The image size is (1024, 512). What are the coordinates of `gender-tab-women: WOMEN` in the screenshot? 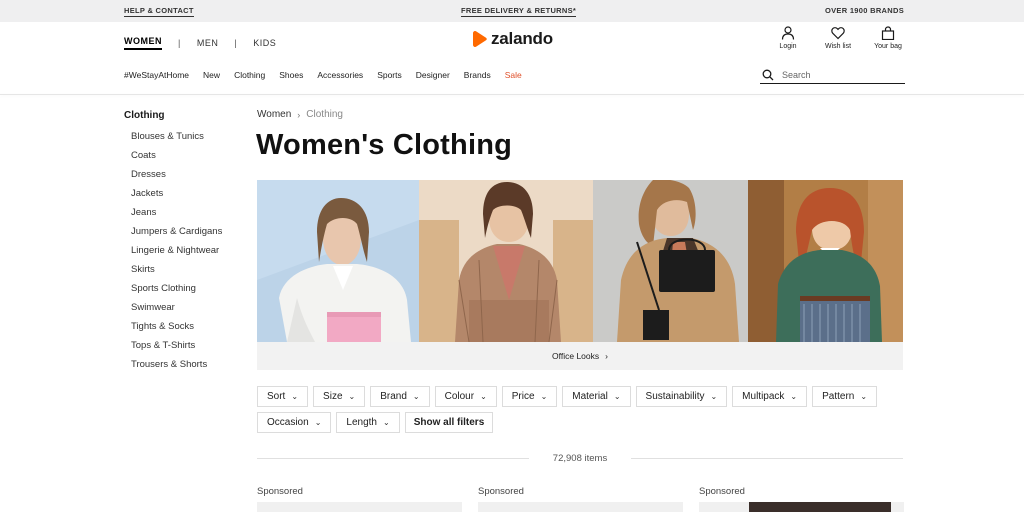 It's located at (143, 43).